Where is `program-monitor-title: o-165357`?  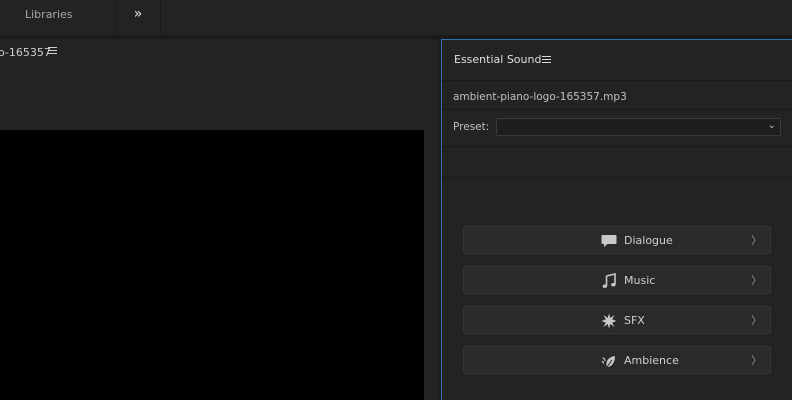
program-monitor-title: o-165357 is located at coordinates (25, 52).